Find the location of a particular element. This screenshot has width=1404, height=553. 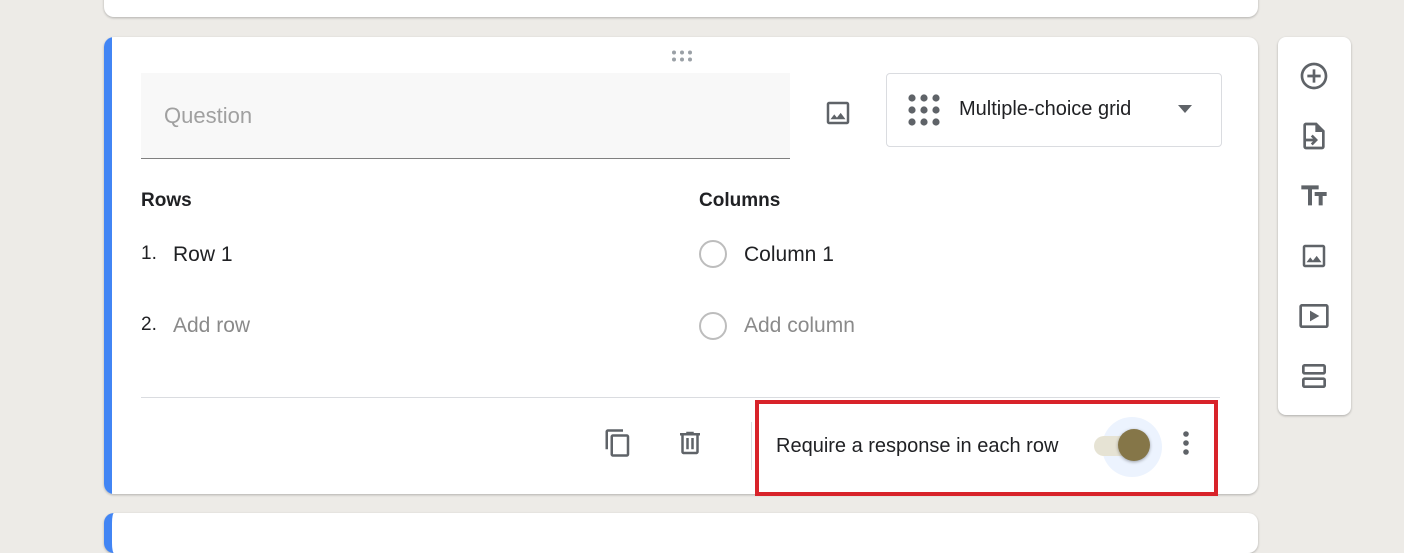

rows-heading: Rows is located at coordinates (166, 200).